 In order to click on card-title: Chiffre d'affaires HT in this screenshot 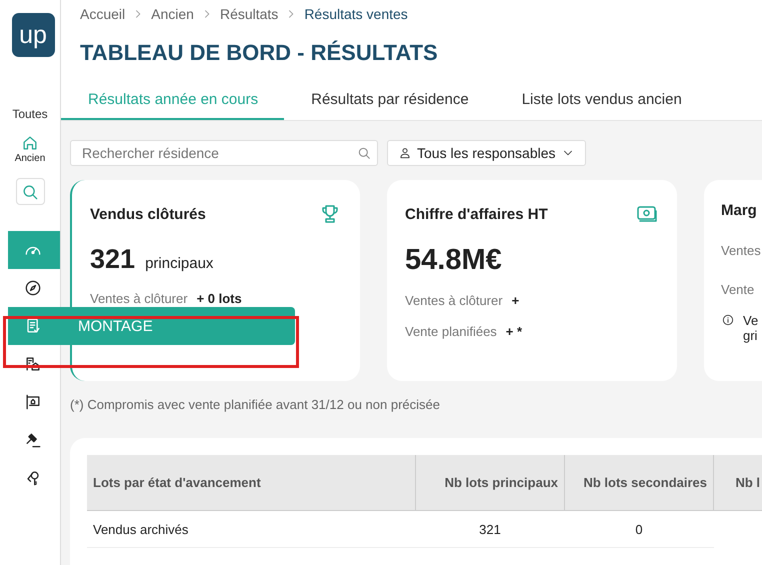, I will do `click(476, 214)`.